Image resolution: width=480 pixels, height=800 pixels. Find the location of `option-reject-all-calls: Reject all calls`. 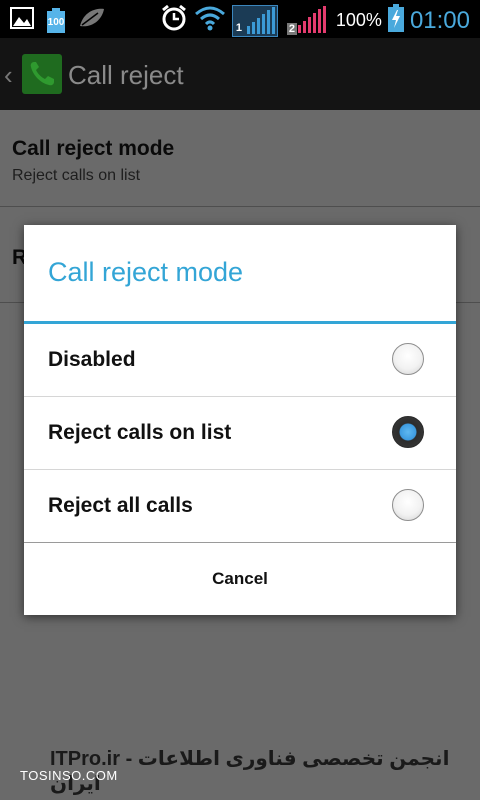

option-reject-all-calls: Reject all calls is located at coordinates (240, 506).